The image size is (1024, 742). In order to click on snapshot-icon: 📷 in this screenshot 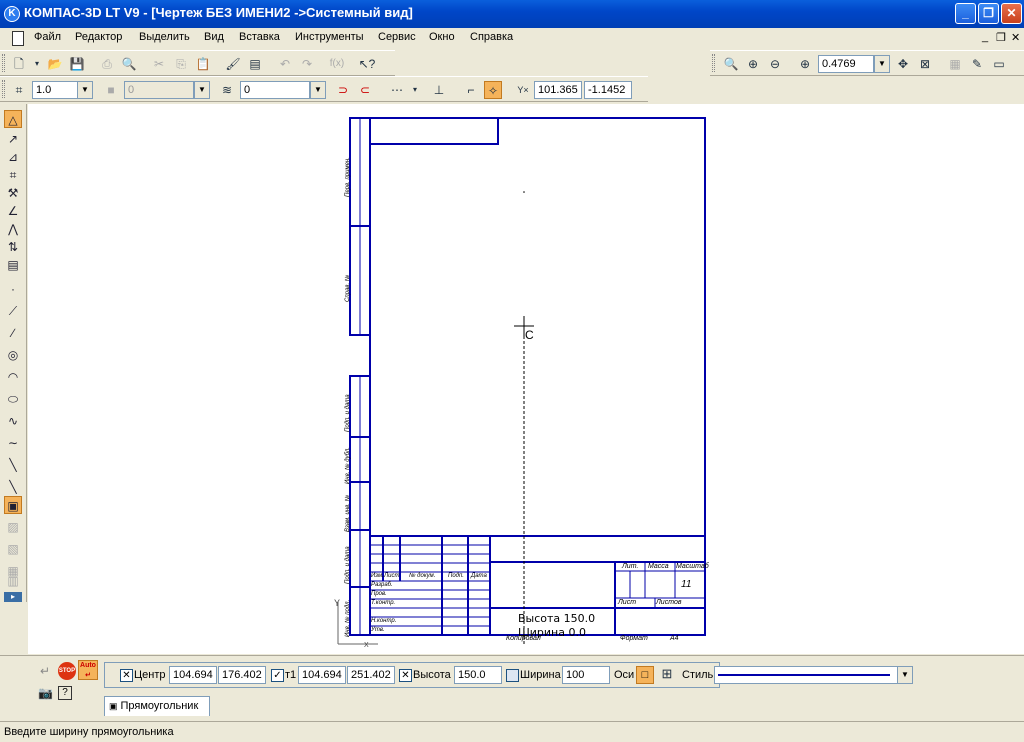, I will do `click(45, 693)`.